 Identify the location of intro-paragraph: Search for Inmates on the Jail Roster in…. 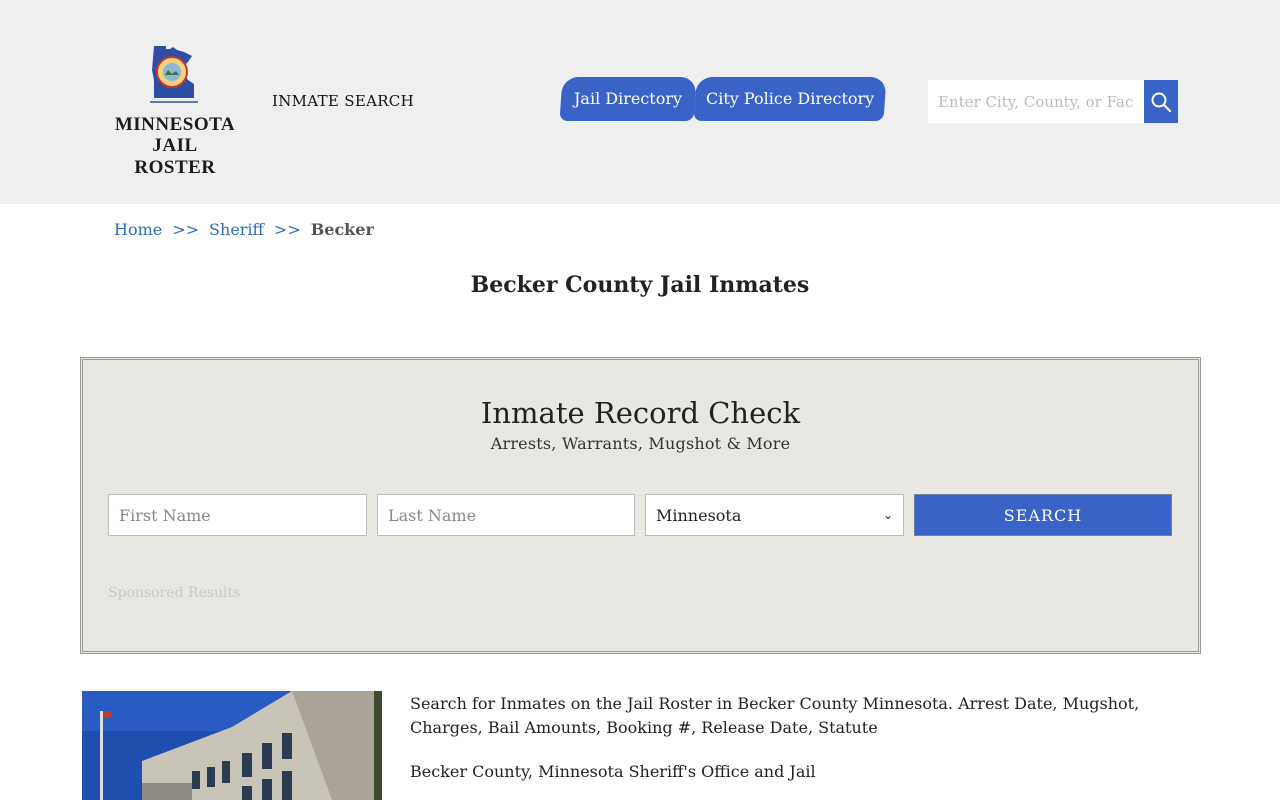
(775, 715).